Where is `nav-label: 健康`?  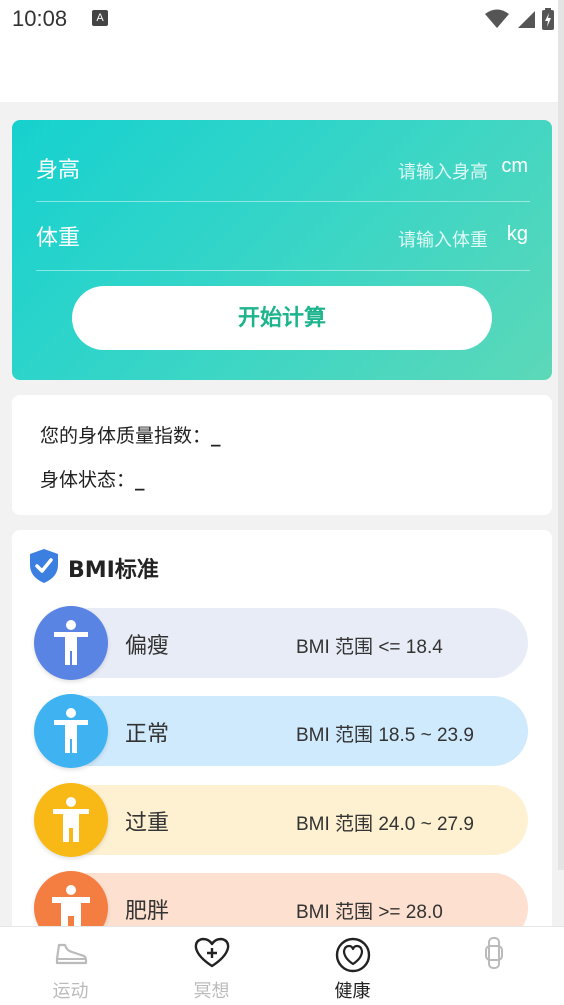 nav-label: 健康 is located at coordinates (352, 991).